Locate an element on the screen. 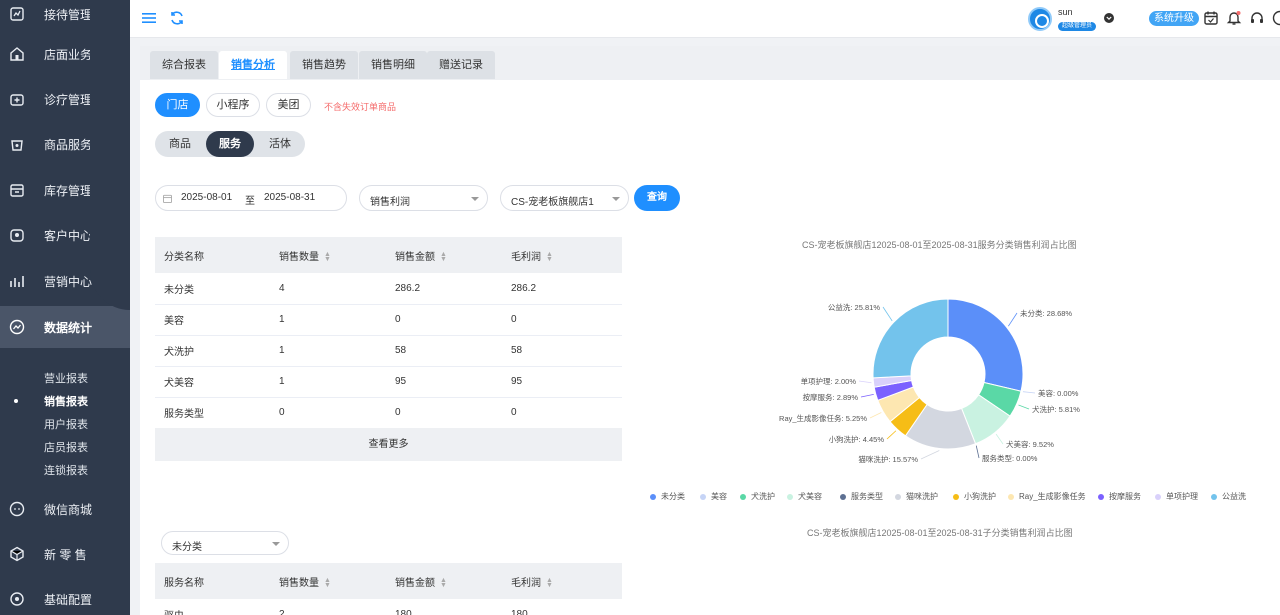  table-cell: 犬美容 is located at coordinates (212, 382).